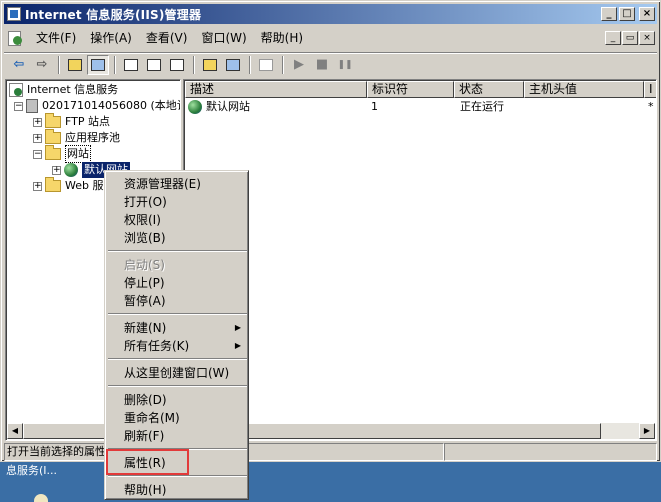 The image size is (661, 502). I want to click on tree-item-label: FTP 站点, so click(87, 121).